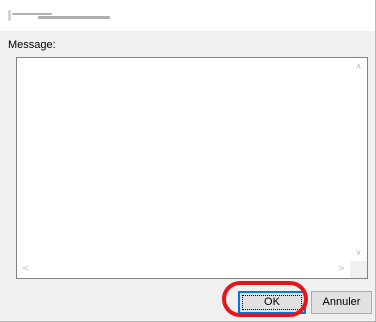 The image size is (376, 322). I want to click on cancel-button: Annuler, so click(341, 302).